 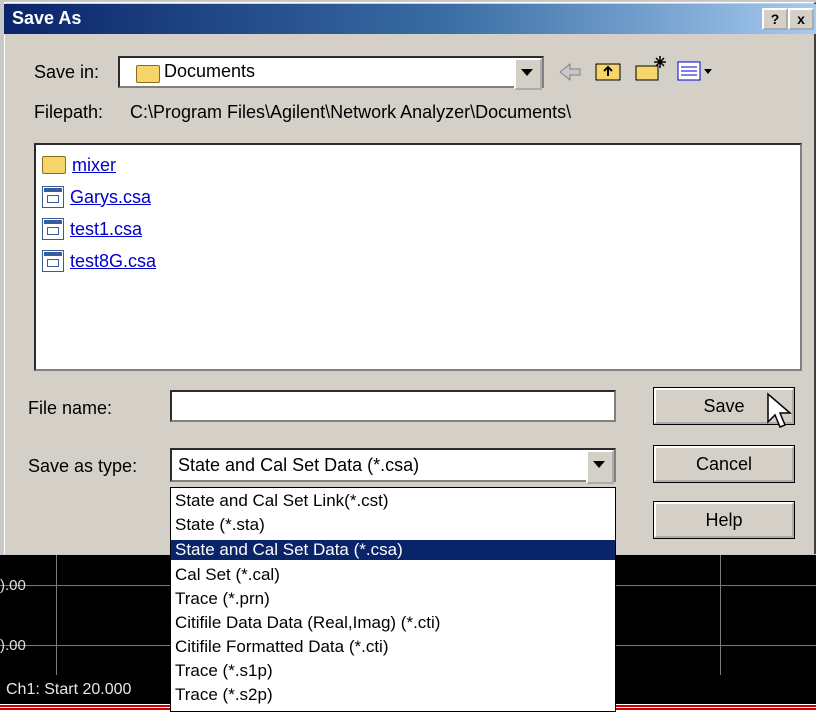 What do you see at coordinates (94, 164) in the screenshot?
I see `file-name-text: mixer` at bounding box center [94, 164].